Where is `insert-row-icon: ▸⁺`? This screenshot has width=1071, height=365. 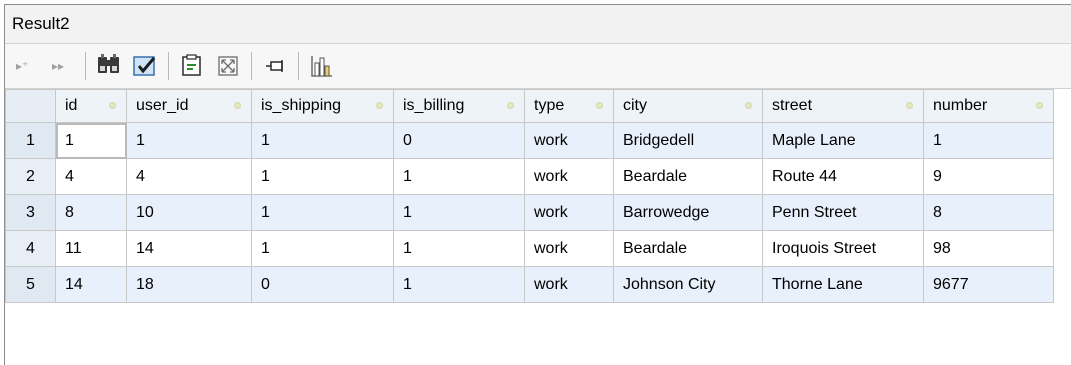
insert-row-icon: ▸⁺ is located at coordinates (26, 66).